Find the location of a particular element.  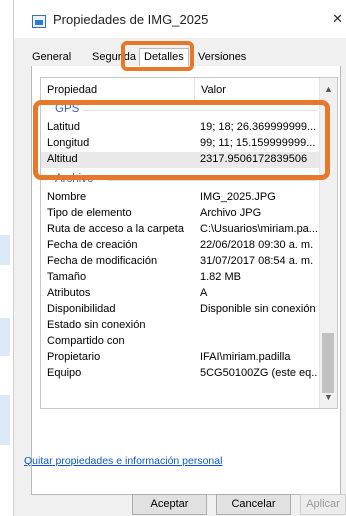

close-icon: ✕ is located at coordinates (337, 19).